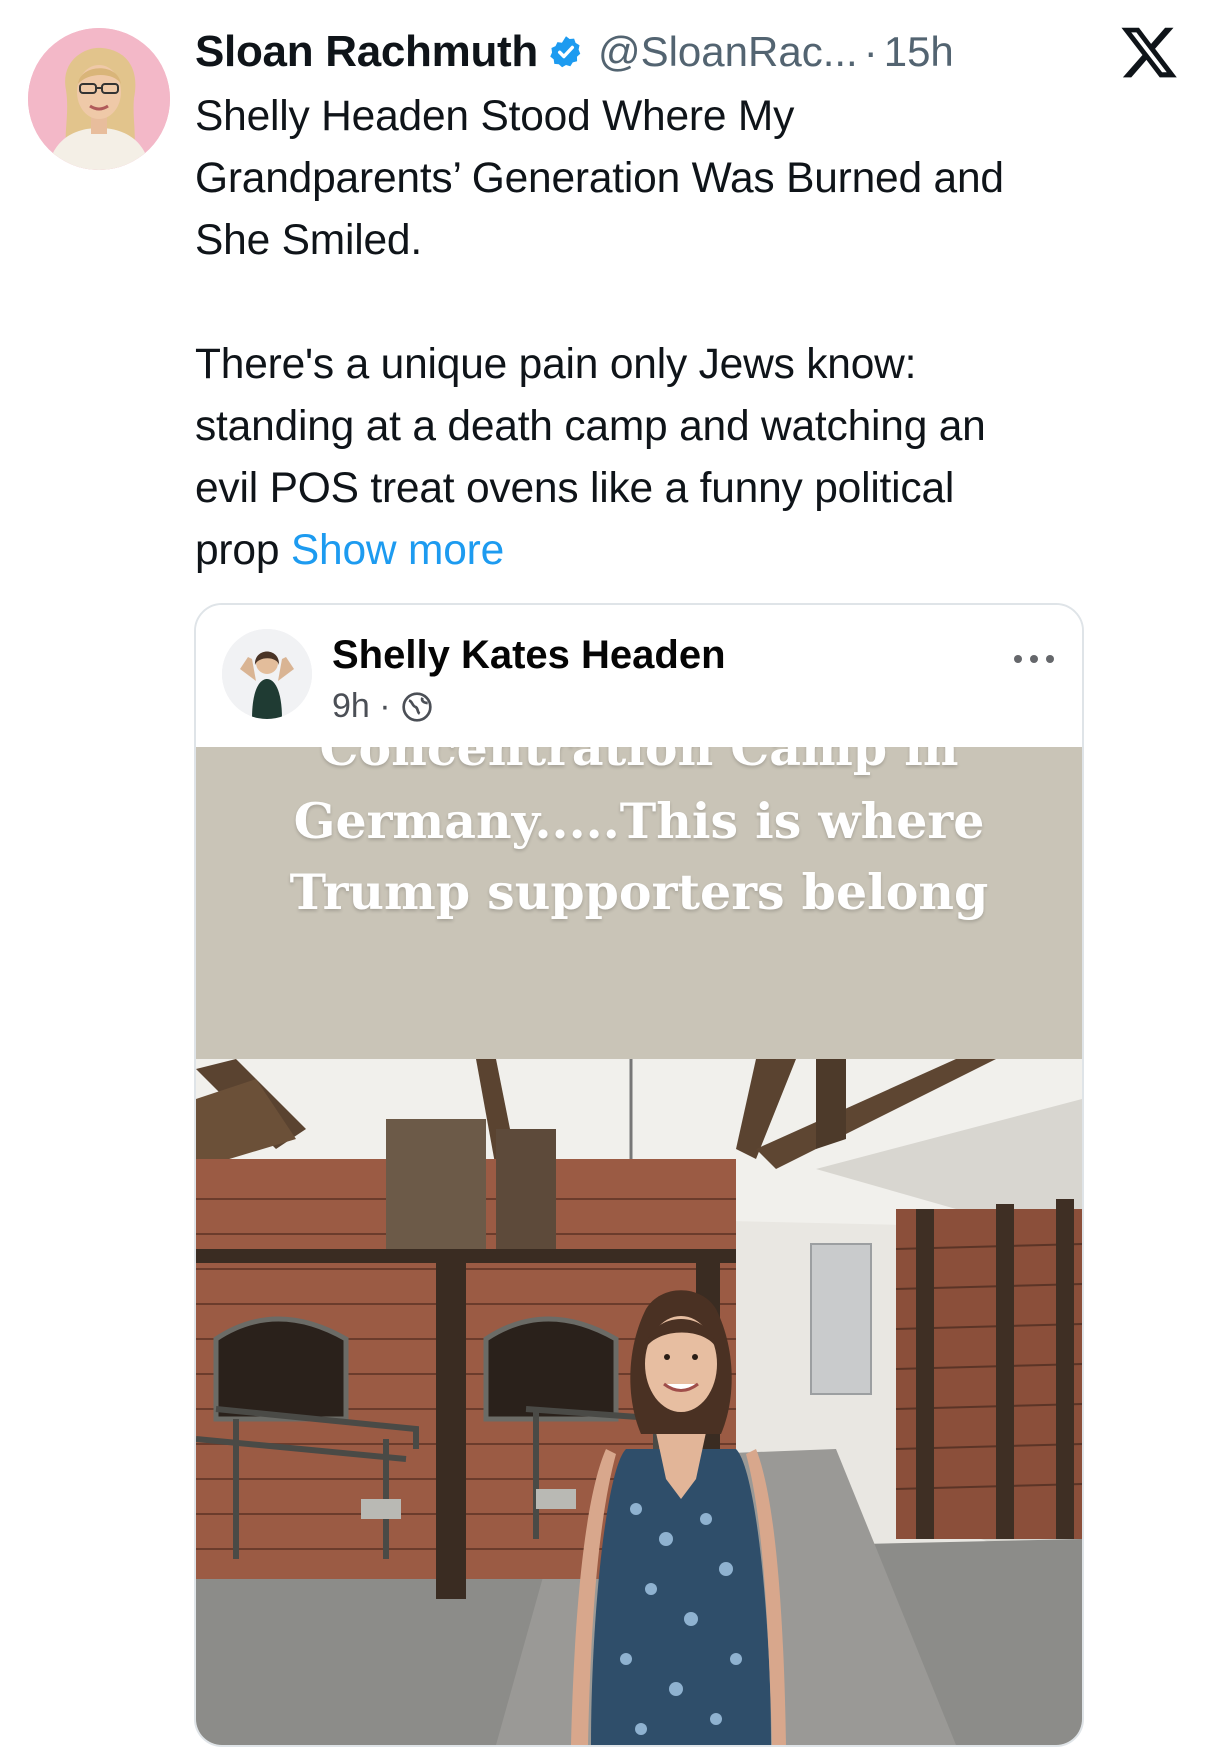 Image resolution: width=1206 pixels, height=1747 pixels. I want to click on show-more-link: Show more, so click(397, 550).